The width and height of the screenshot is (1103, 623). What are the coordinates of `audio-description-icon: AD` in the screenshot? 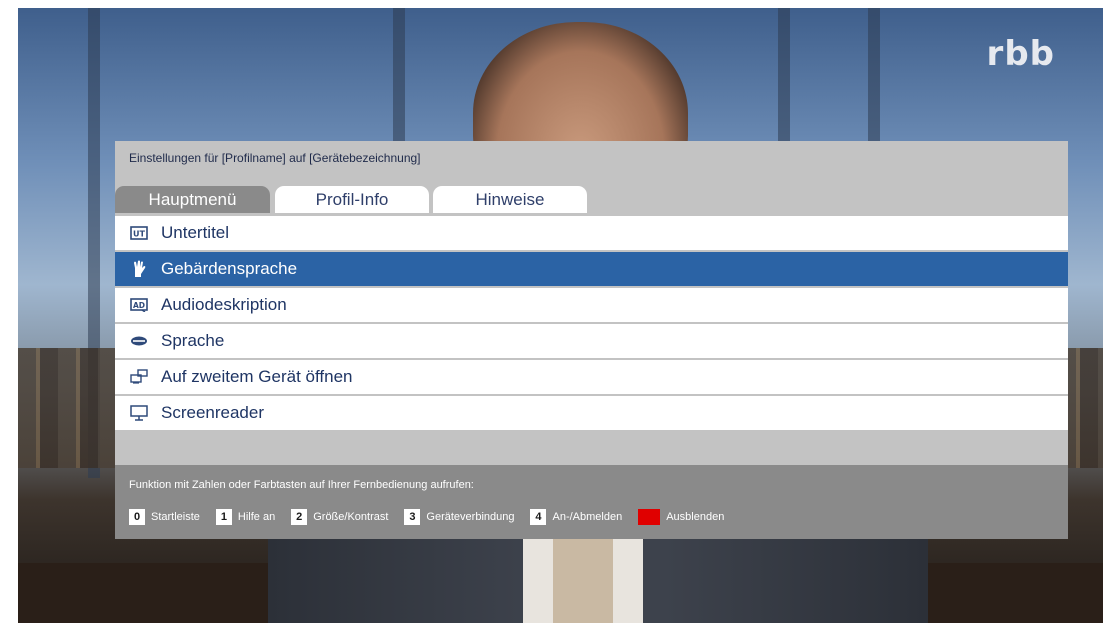 It's located at (139, 305).